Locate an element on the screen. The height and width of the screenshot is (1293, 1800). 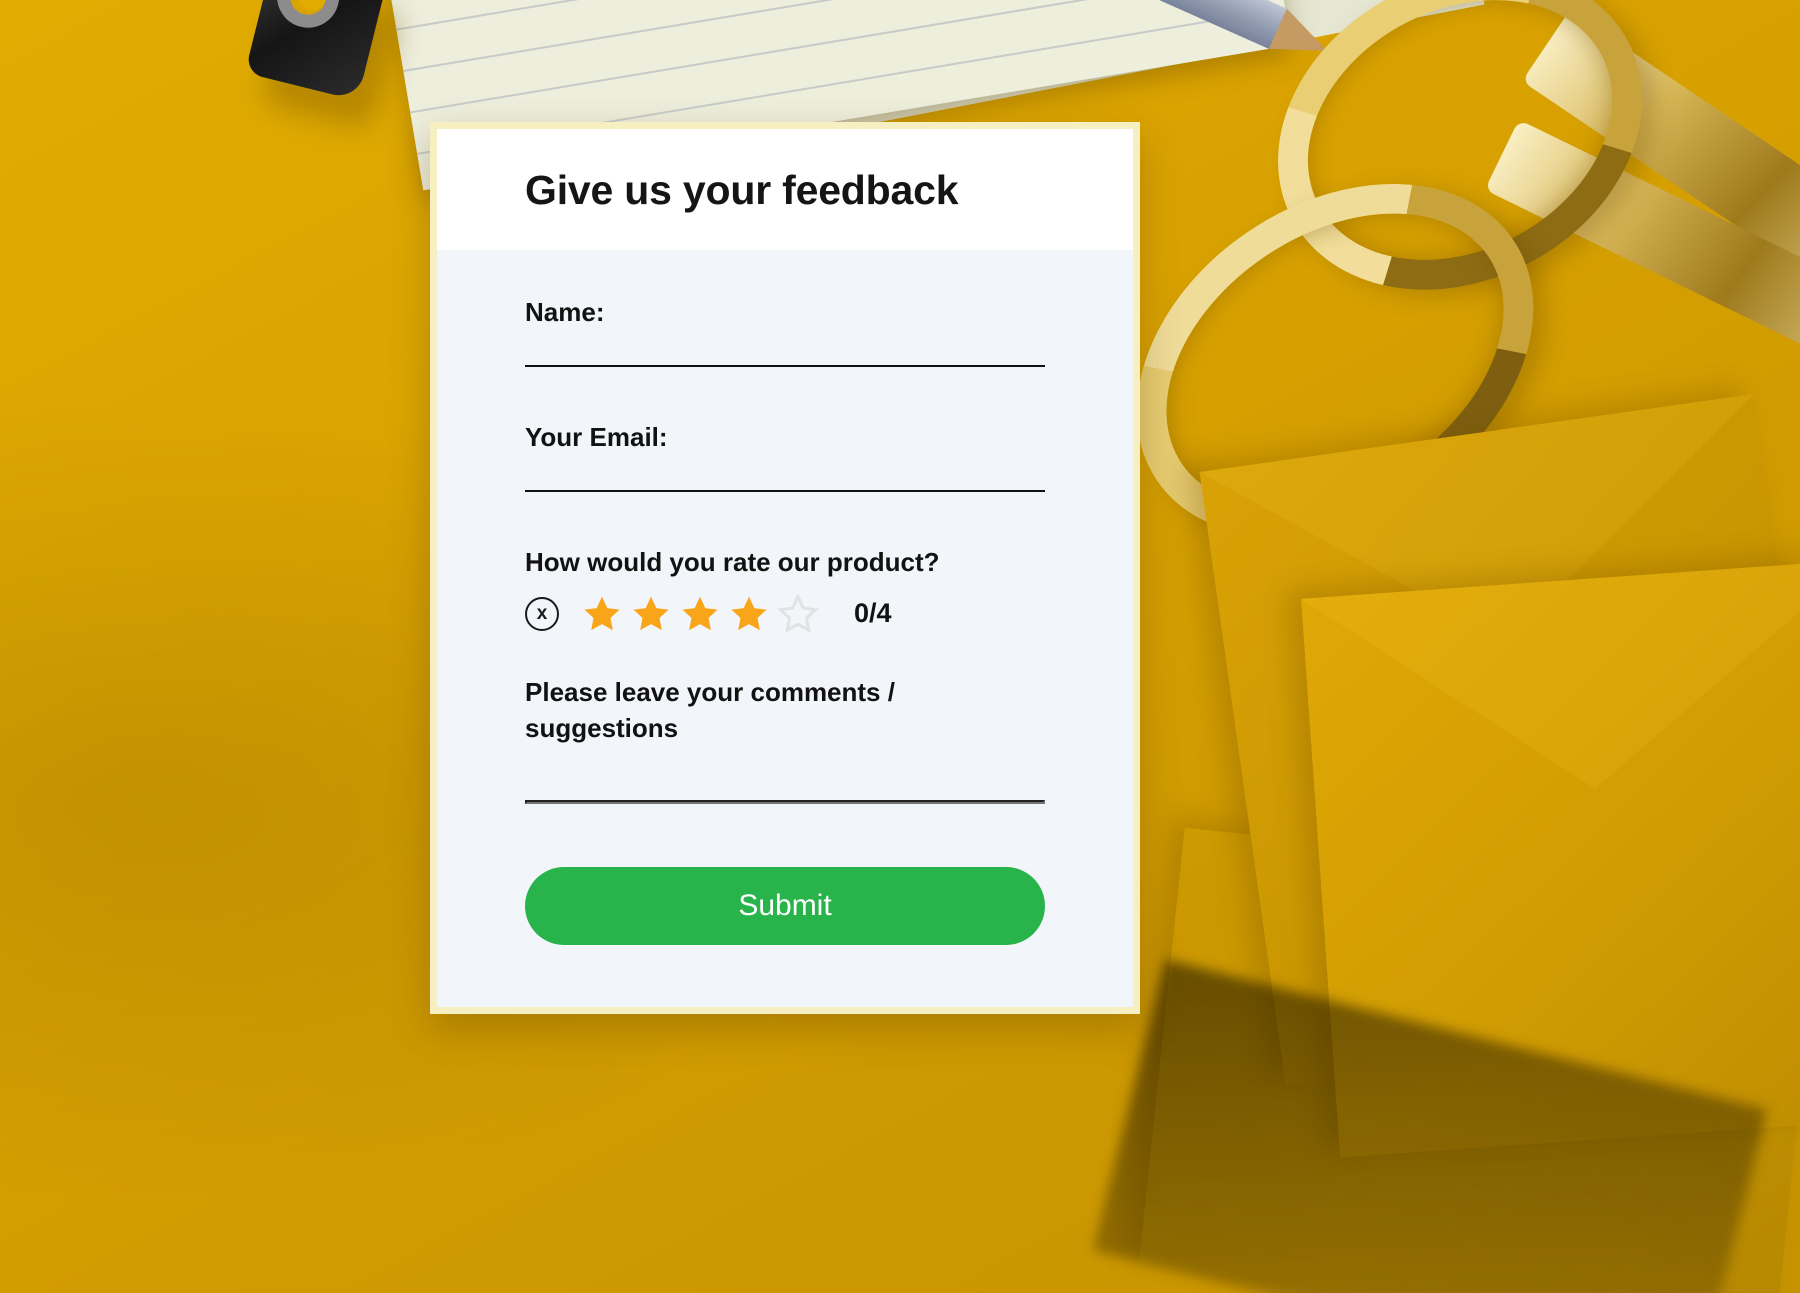
name-input is located at coordinates (785, 365).